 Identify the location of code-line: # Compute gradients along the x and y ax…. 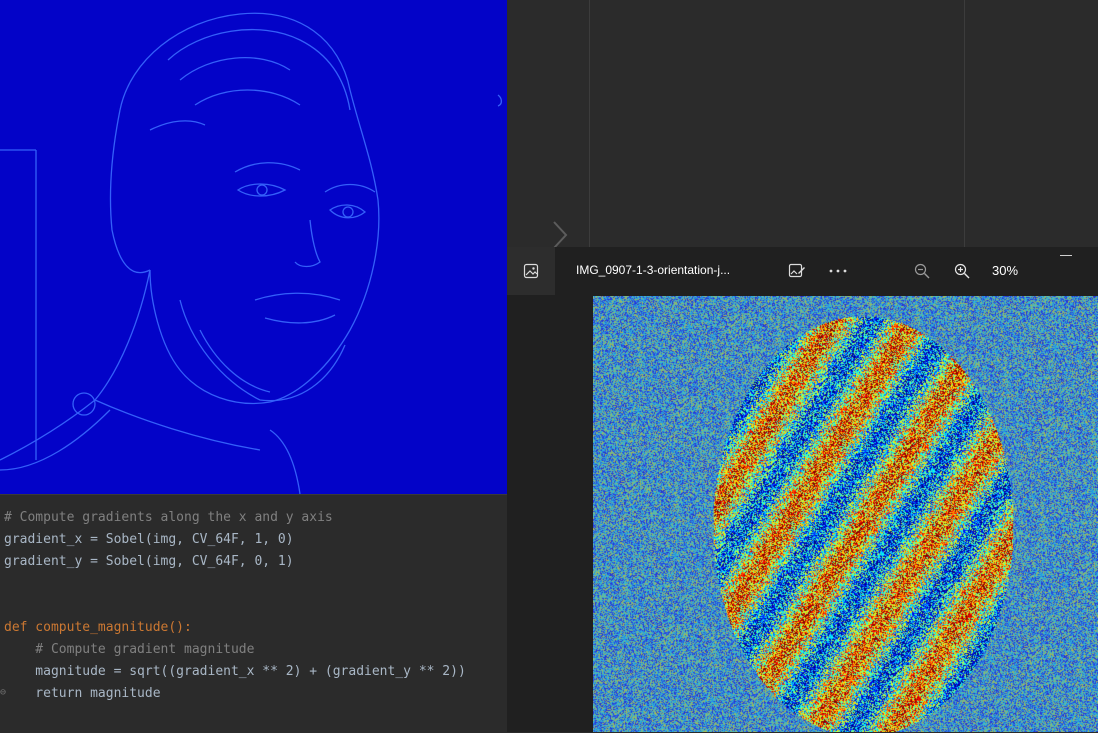
(168, 518).